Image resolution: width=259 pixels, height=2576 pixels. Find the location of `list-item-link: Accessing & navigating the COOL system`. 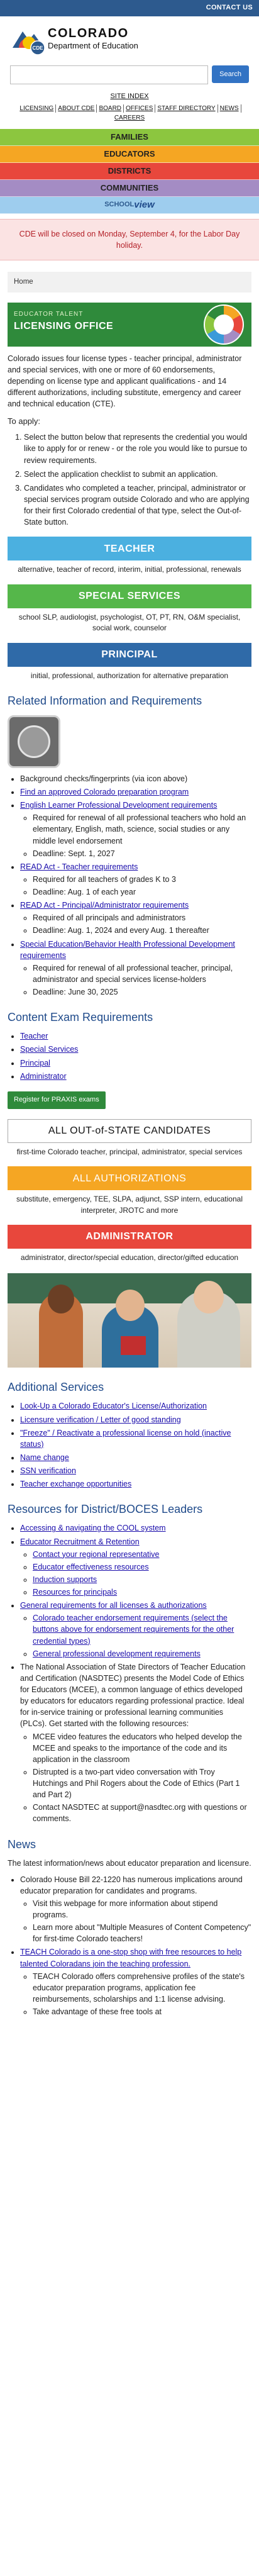

list-item-link: Accessing & navigating the COOL system is located at coordinates (93, 1528).